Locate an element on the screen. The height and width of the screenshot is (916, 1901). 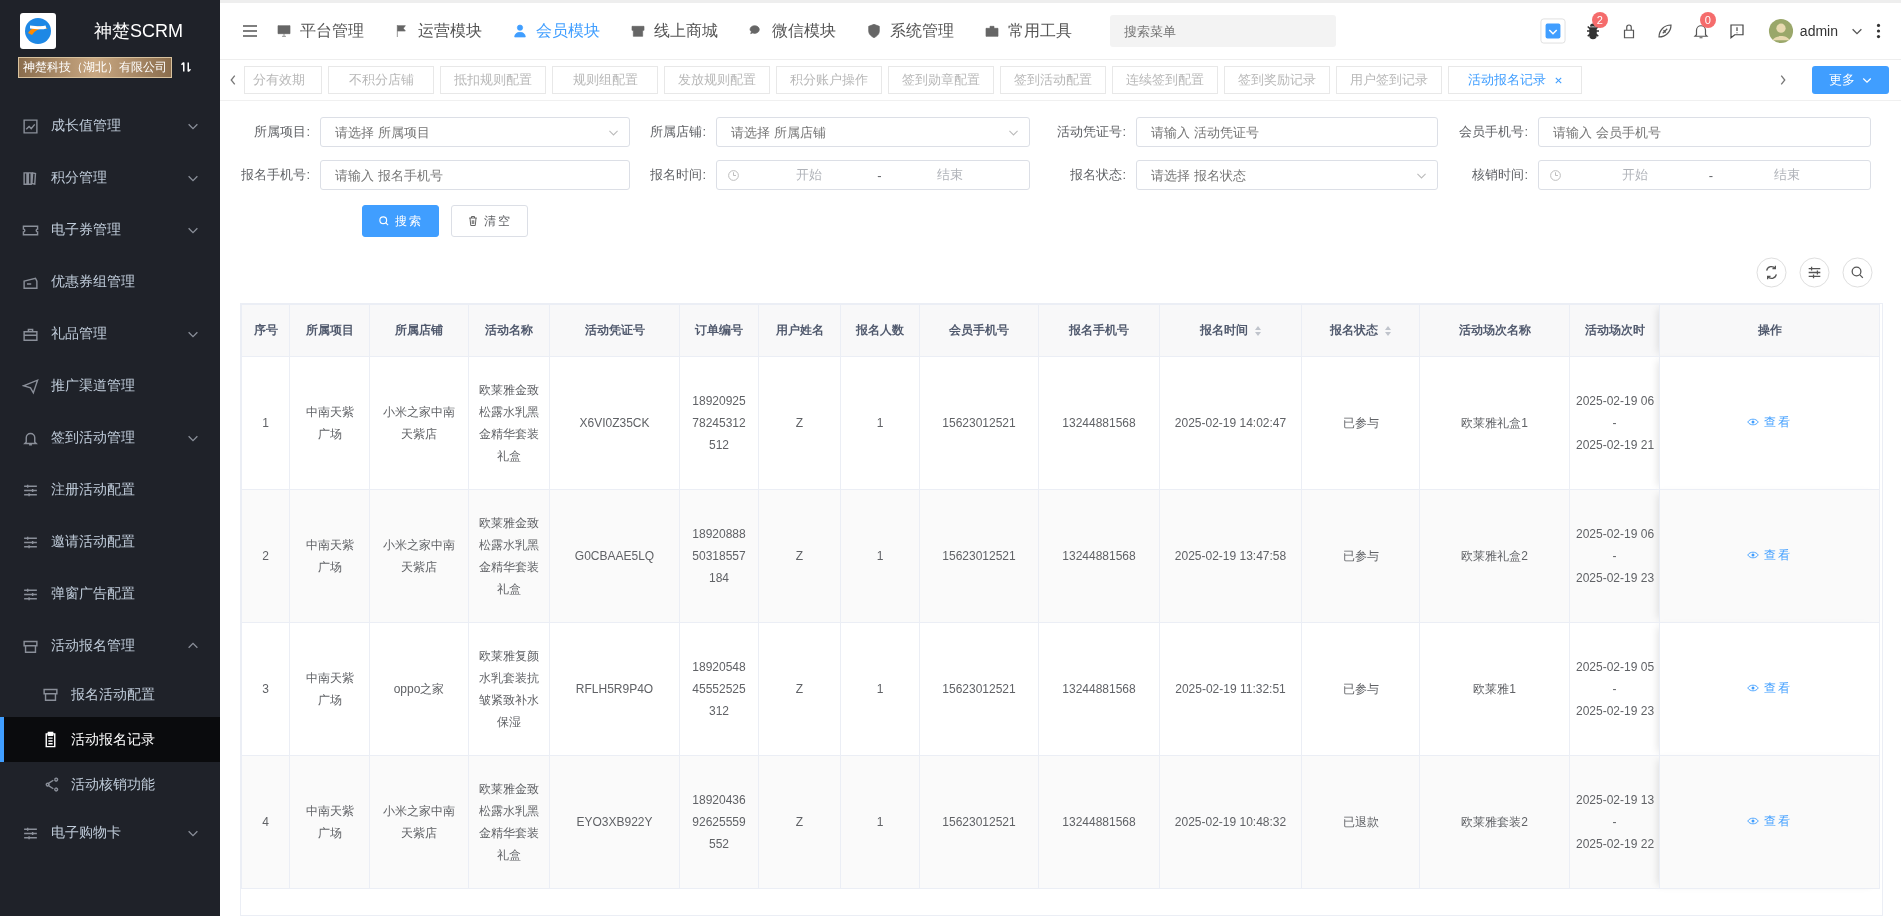
sidebar-menu-item: 电子券管理 is located at coordinates (110, 230).